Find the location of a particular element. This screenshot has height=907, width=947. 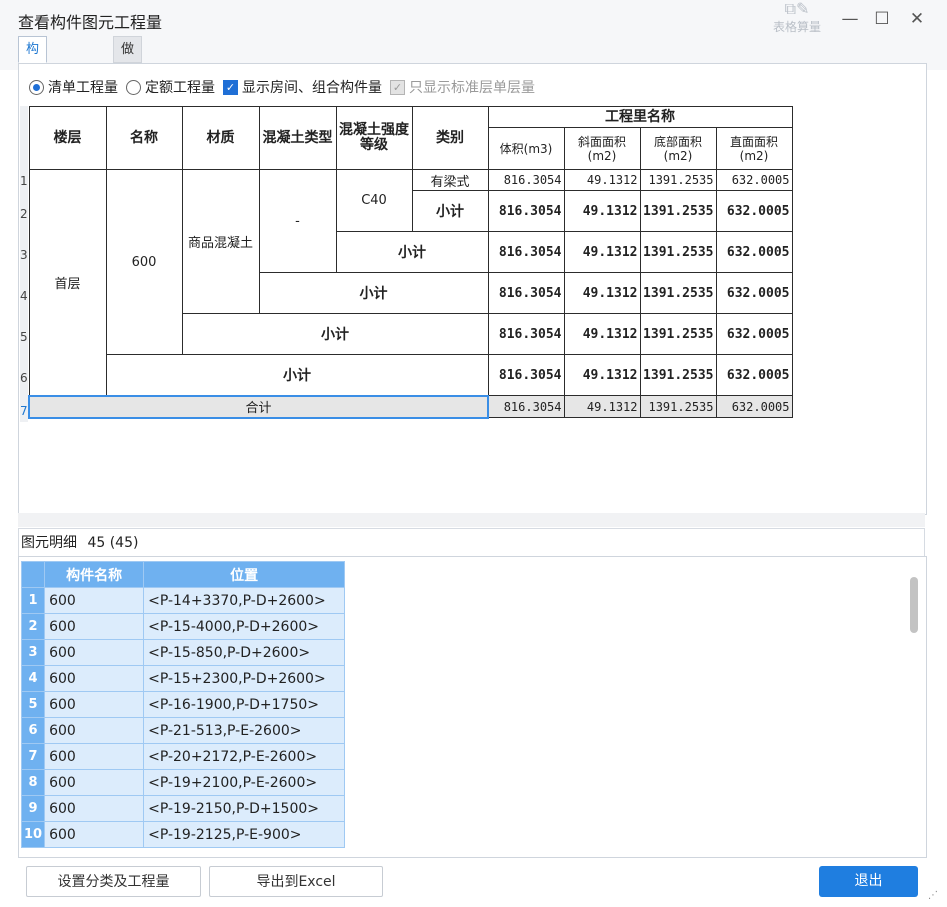

cell-strength: C40 is located at coordinates (374, 200).